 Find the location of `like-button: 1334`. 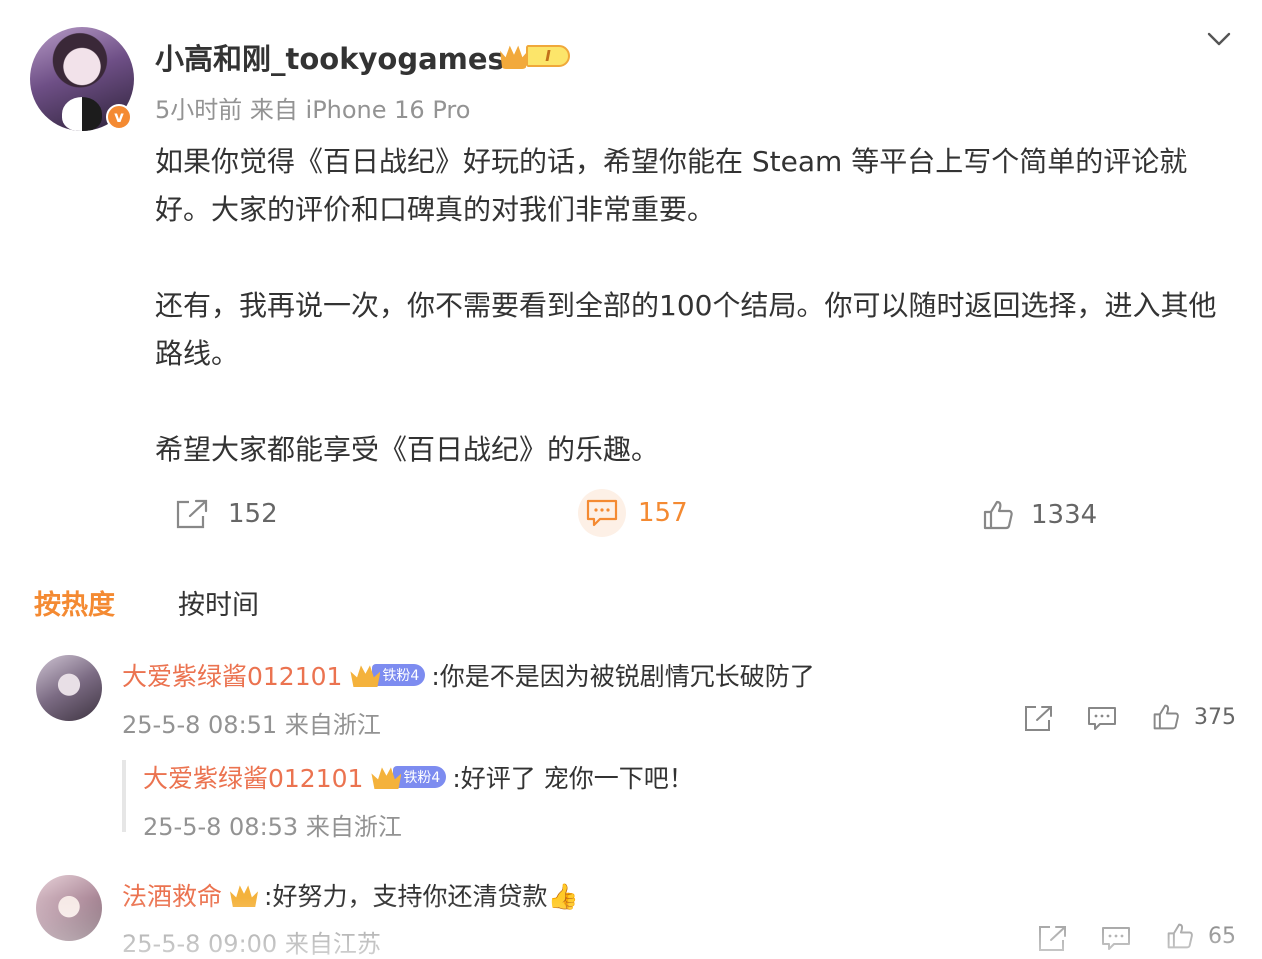

like-button: 1334 is located at coordinates (1039, 515).